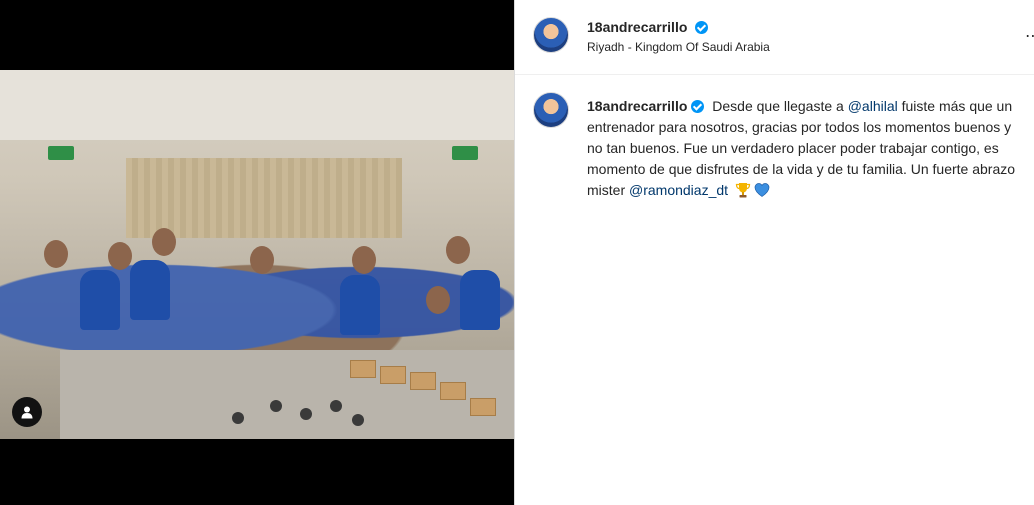  Describe the element at coordinates (637, 27) in the screenshot. I see `post-username-text: 18andrecarrillo` at that location.